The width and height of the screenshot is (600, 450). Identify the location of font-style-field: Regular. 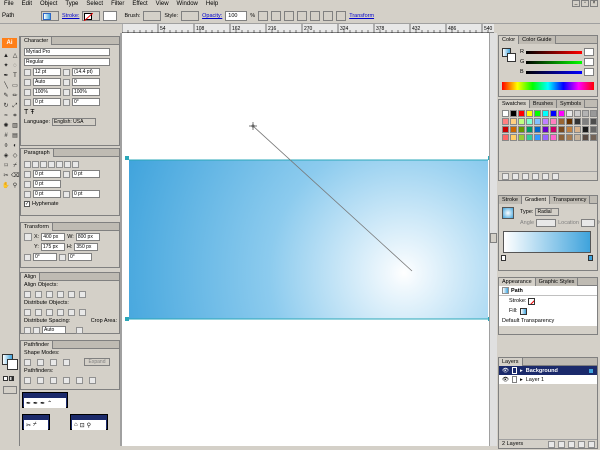
(67, 62).